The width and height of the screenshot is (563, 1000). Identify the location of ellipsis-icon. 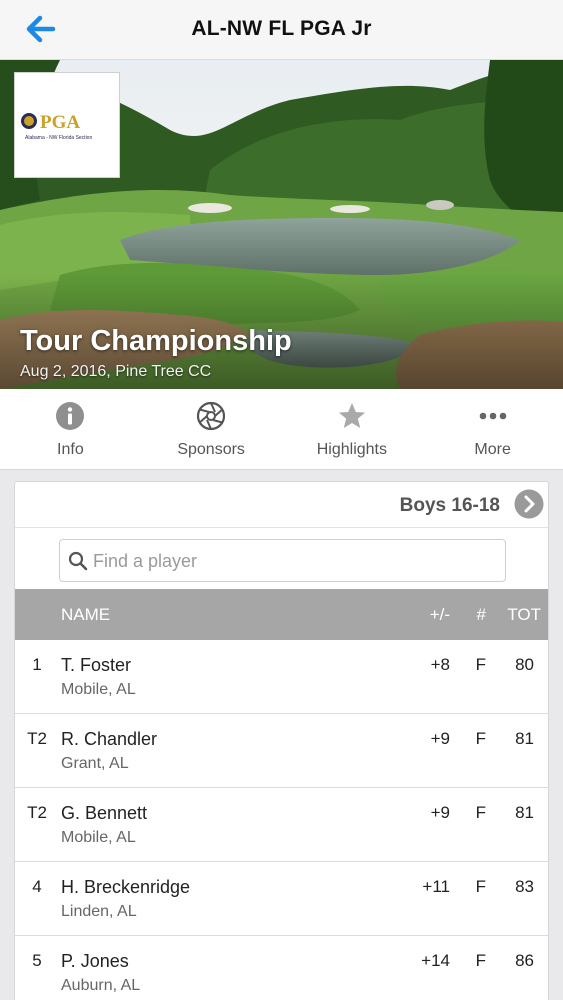
(493, 416).